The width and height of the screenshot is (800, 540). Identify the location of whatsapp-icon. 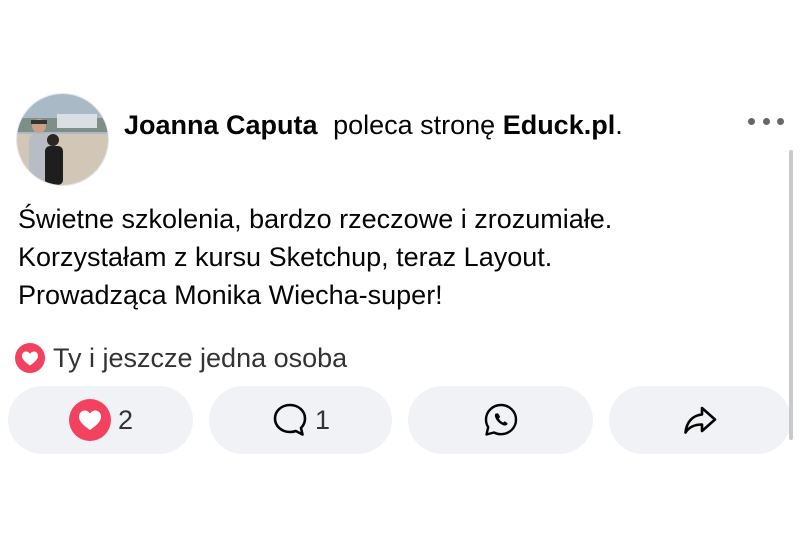
(500, 419).